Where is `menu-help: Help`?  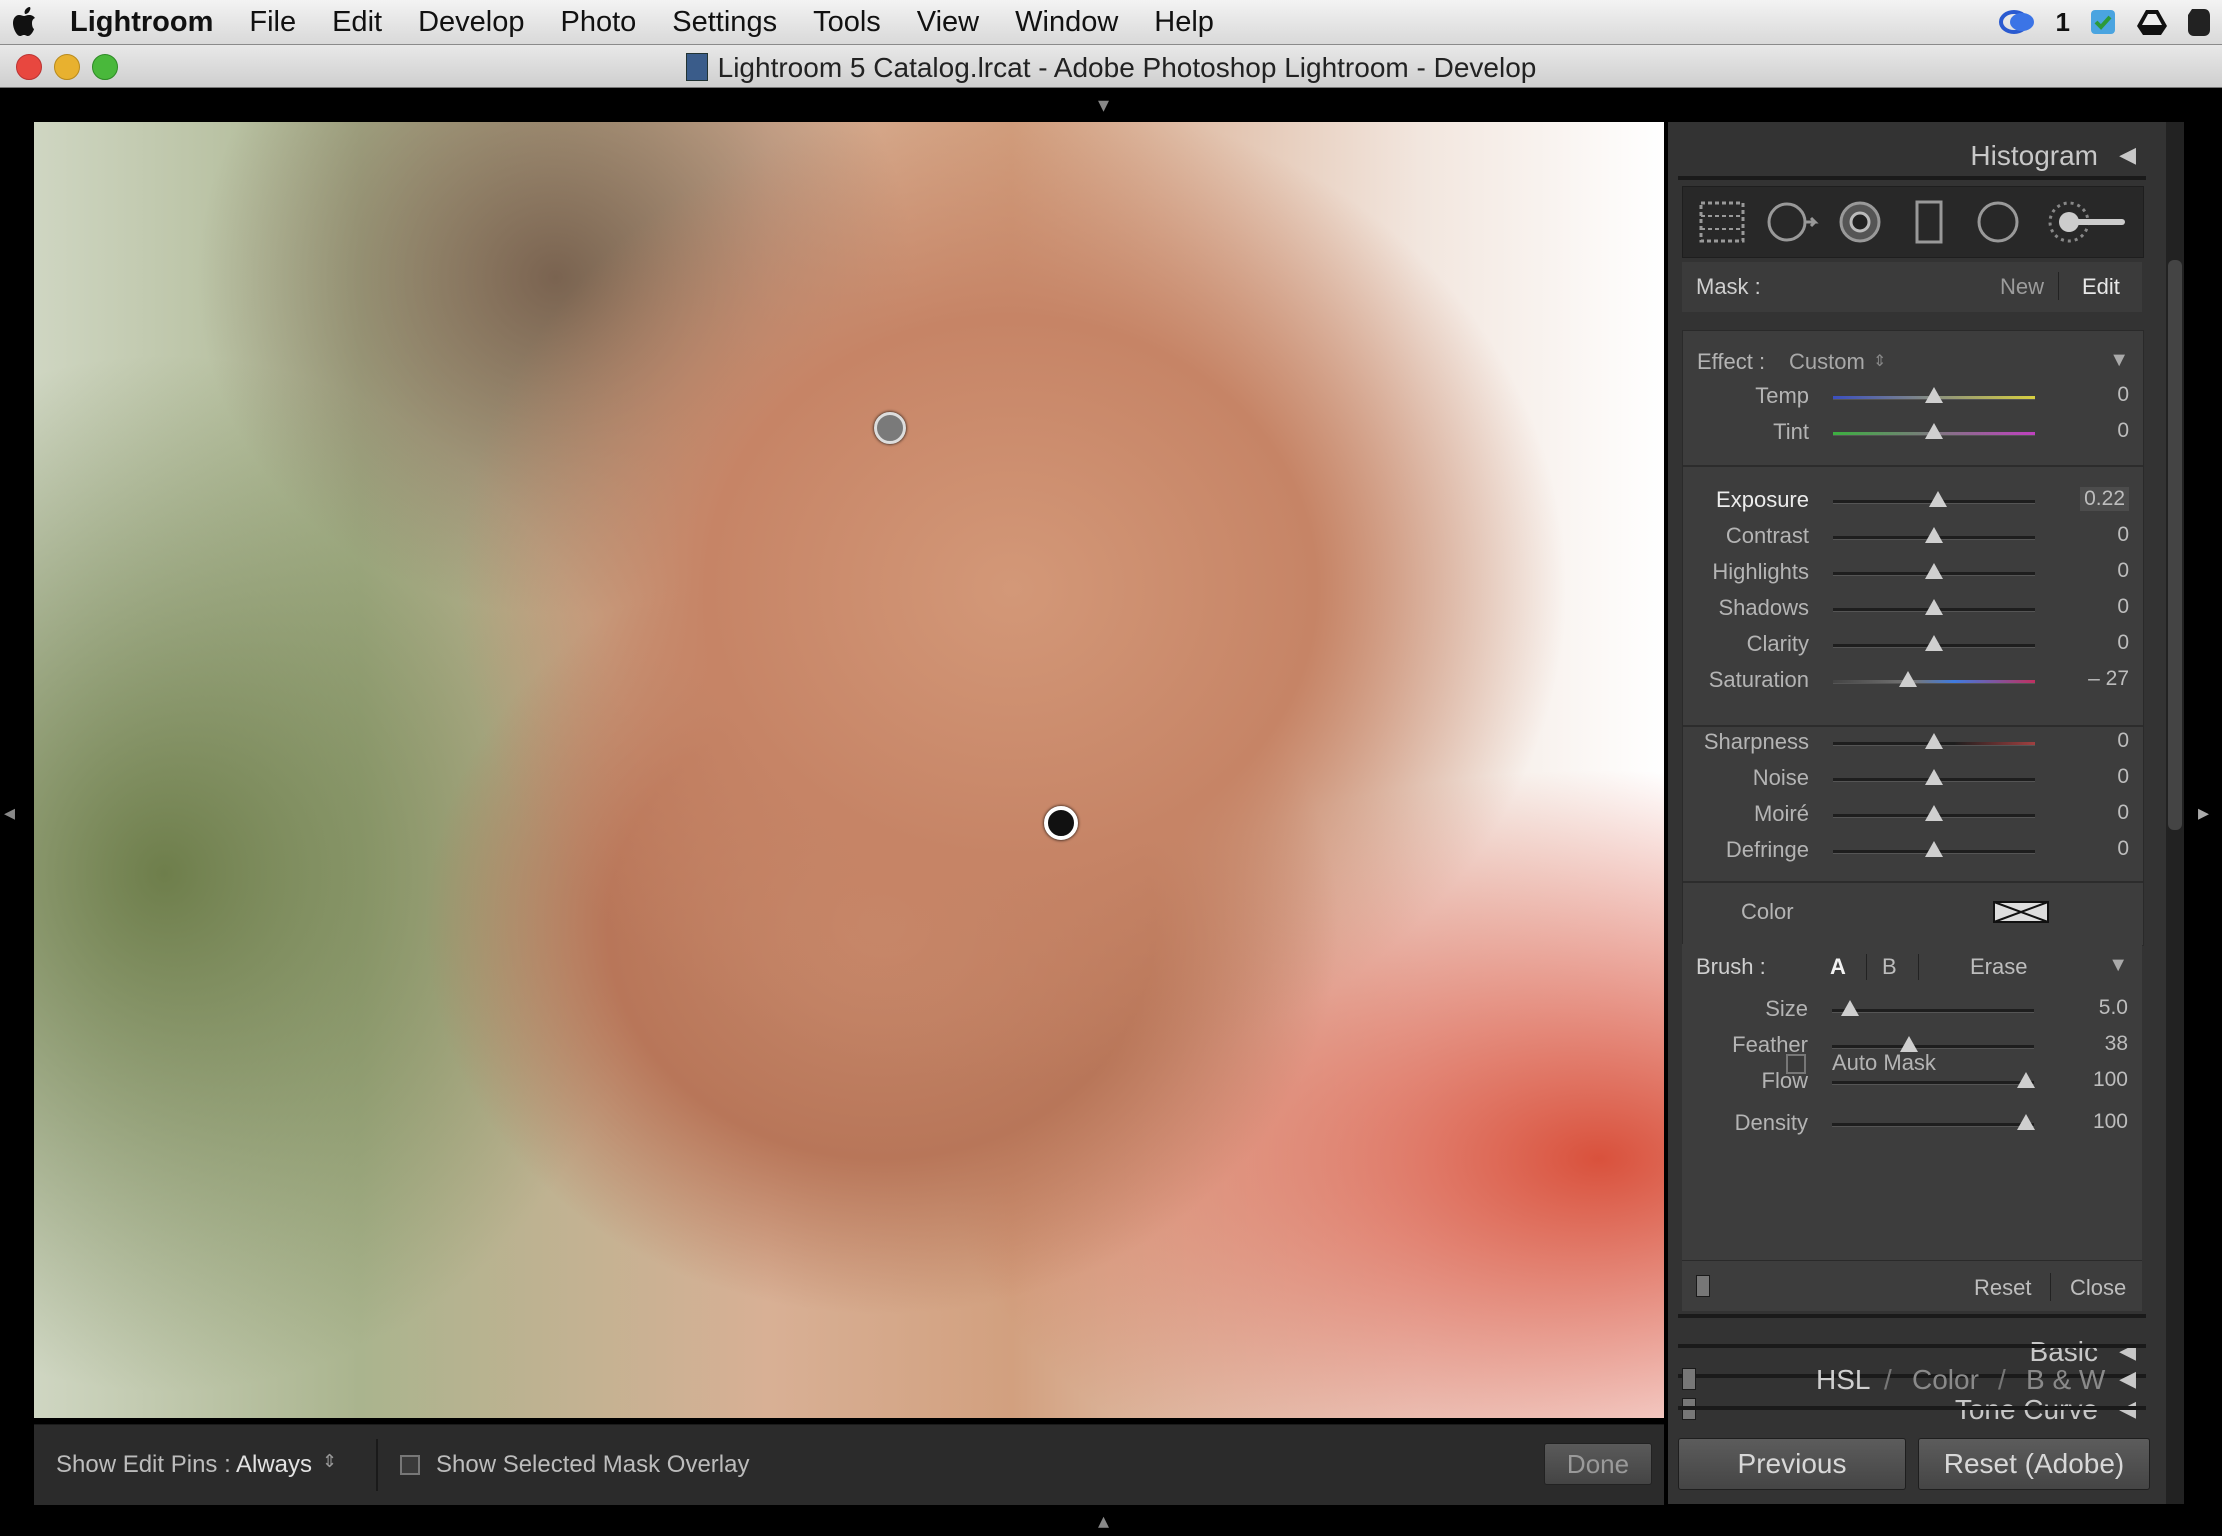
menu-help: Help is located at coordinates (1184, 22).